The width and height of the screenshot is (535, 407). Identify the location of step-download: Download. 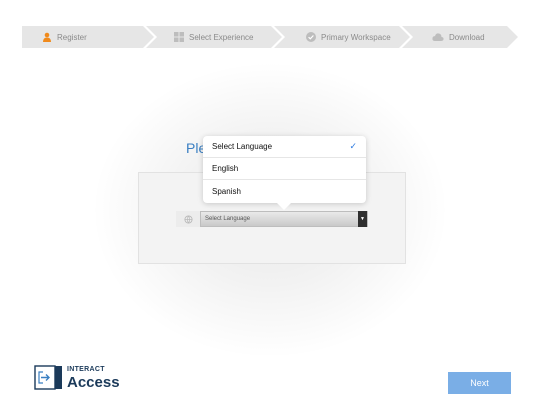
(460, 37).